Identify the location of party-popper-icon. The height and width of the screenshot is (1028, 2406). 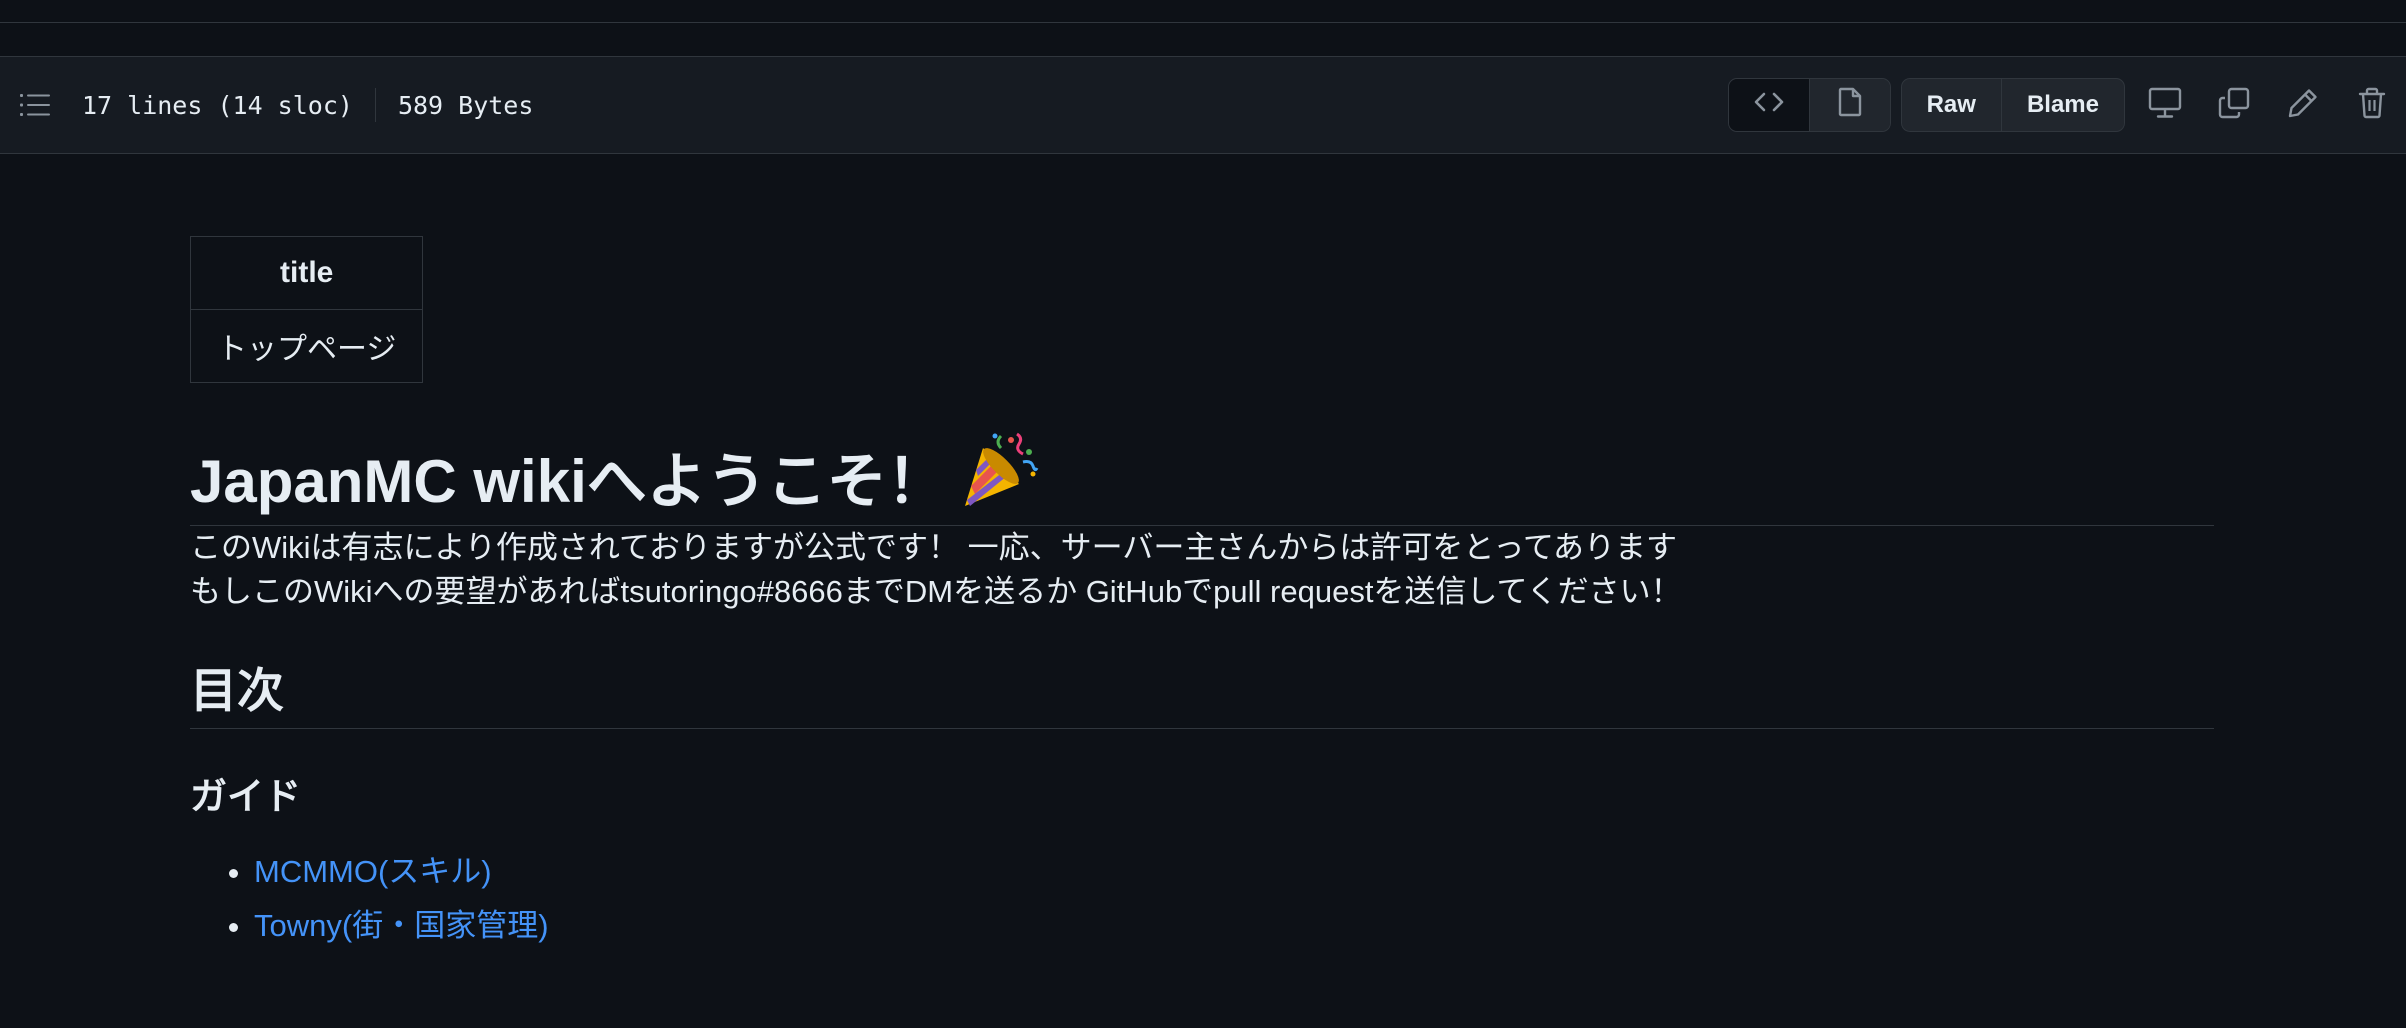
(998, 476).